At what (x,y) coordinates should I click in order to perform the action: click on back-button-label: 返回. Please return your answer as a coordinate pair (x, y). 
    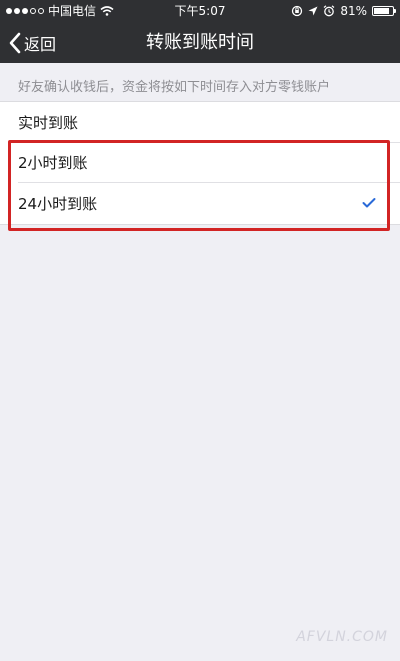
    Looking at the image, I should click on (40, 44).